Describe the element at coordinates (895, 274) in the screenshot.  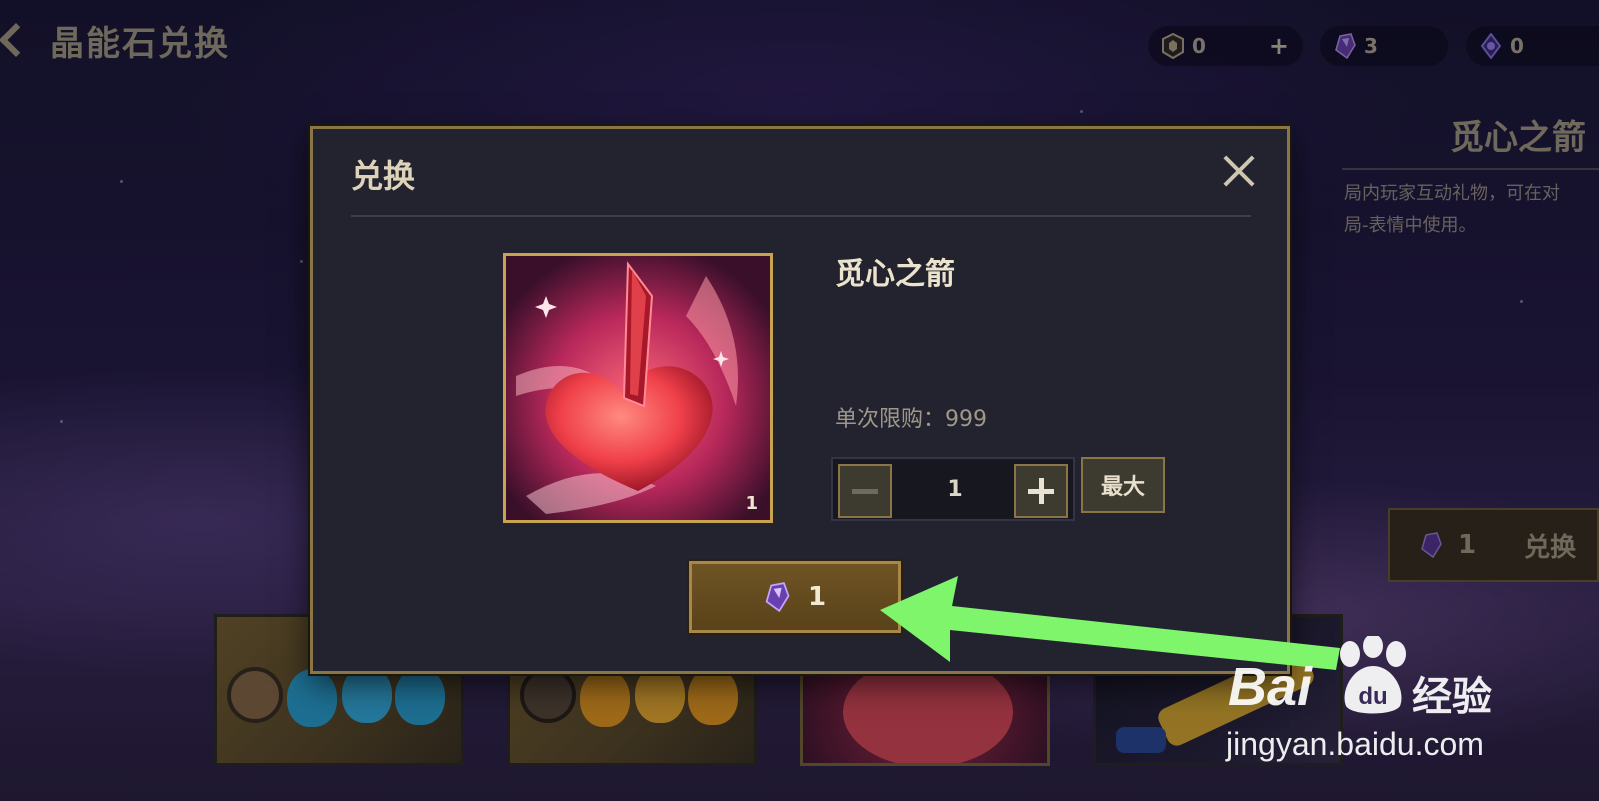
I see `item-name: 觅心之箭` at that location.